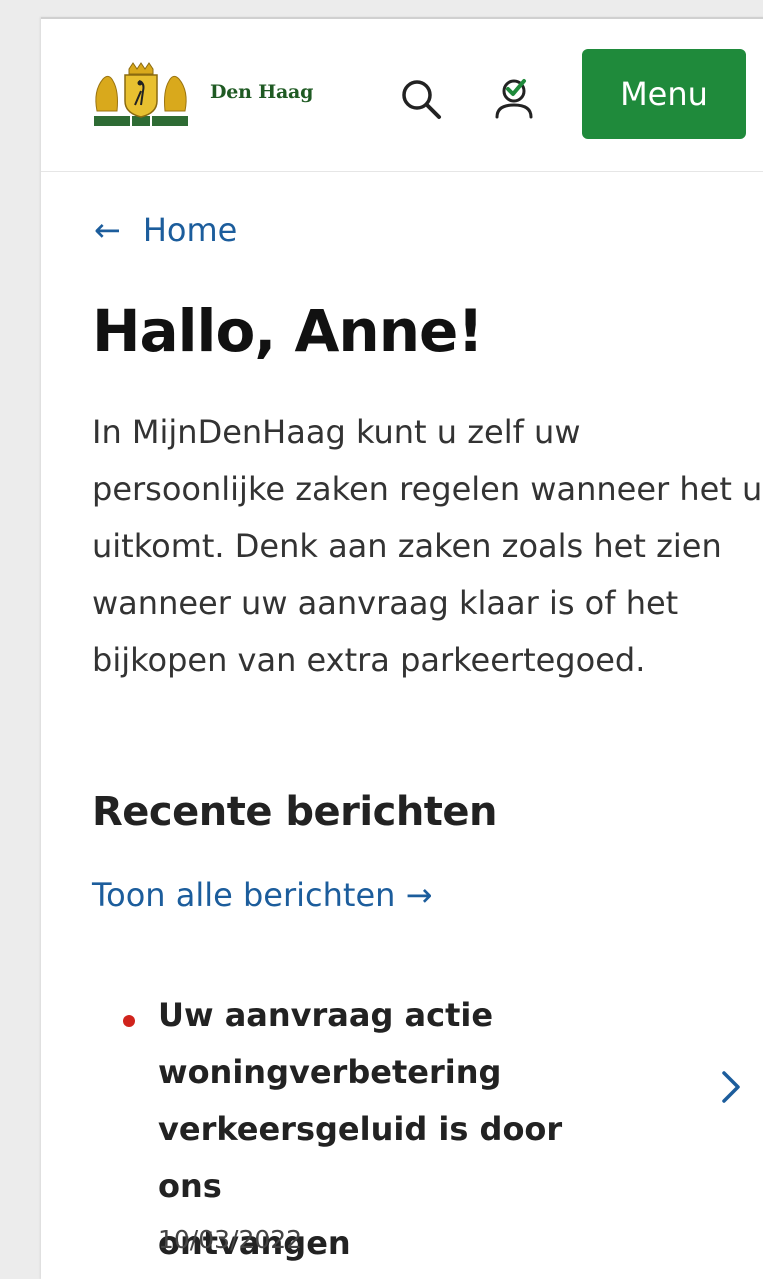 The height and width of the screenshot is (1279, 763). What do you see at coordinates (326, 1015) in the screenshot?
I see `message-title-line: Uw aanvraag actie` at bounding box center [326, 1015].